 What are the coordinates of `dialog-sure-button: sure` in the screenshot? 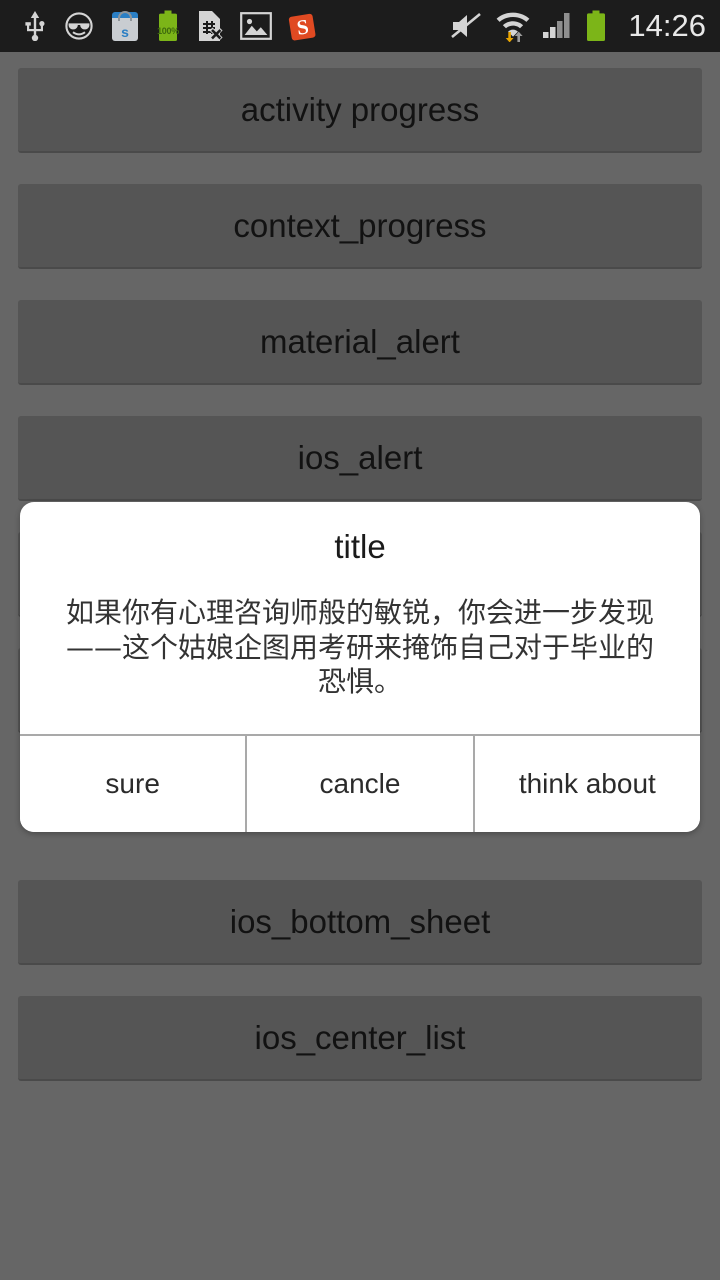 It's located at (133, 784).